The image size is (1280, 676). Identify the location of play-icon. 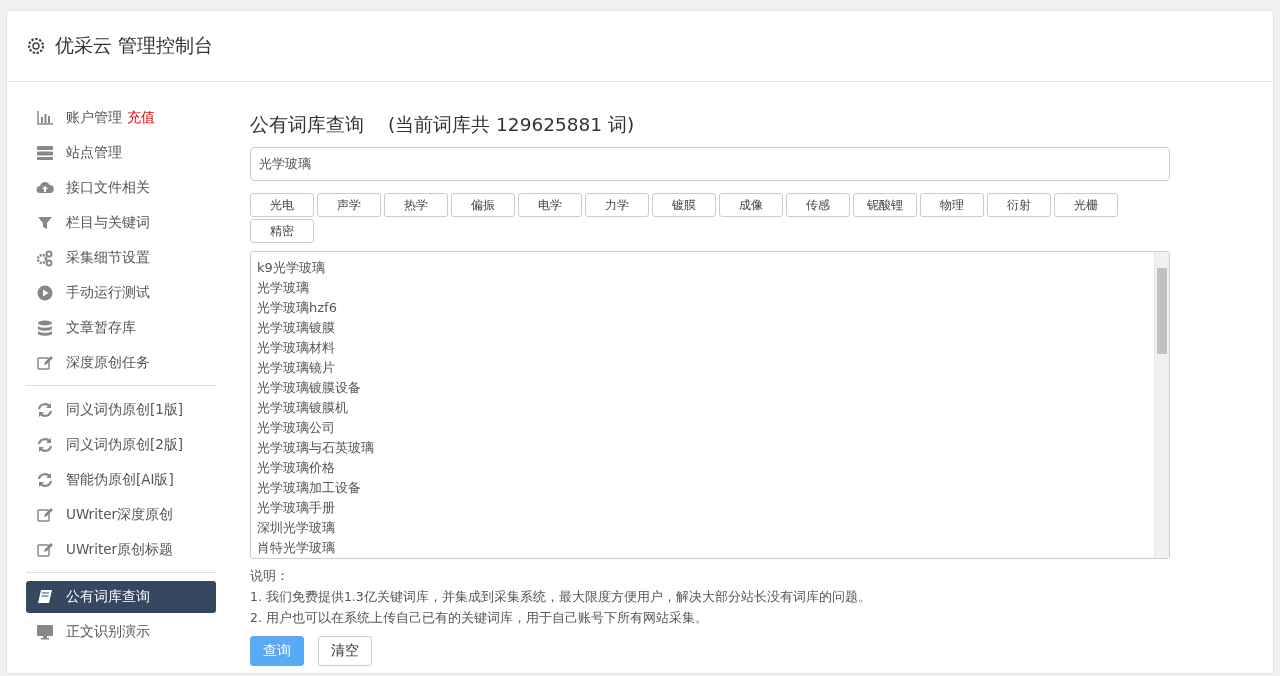
(45, 293).